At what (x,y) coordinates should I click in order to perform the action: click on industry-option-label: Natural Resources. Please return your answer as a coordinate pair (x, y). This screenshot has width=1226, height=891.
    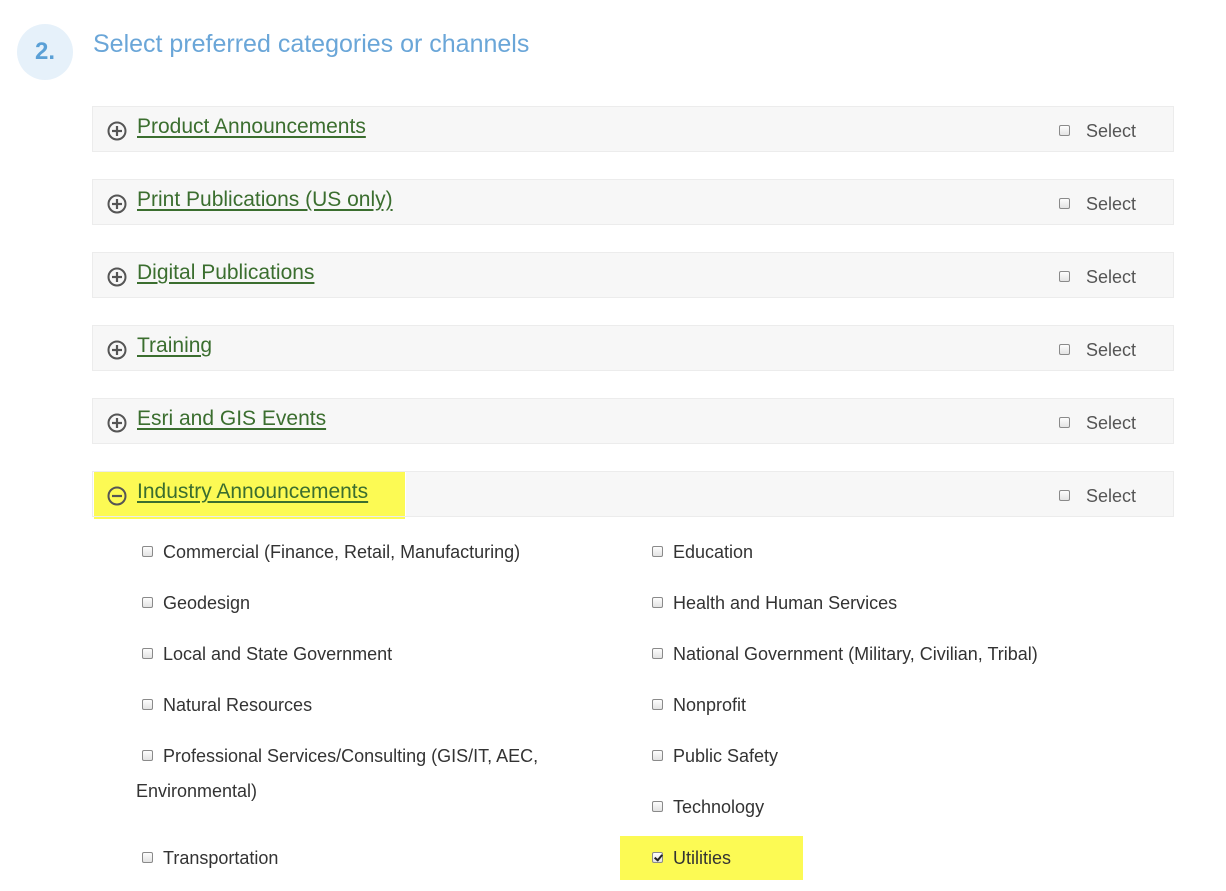
    Looking at the image, I should click on (238, 705).